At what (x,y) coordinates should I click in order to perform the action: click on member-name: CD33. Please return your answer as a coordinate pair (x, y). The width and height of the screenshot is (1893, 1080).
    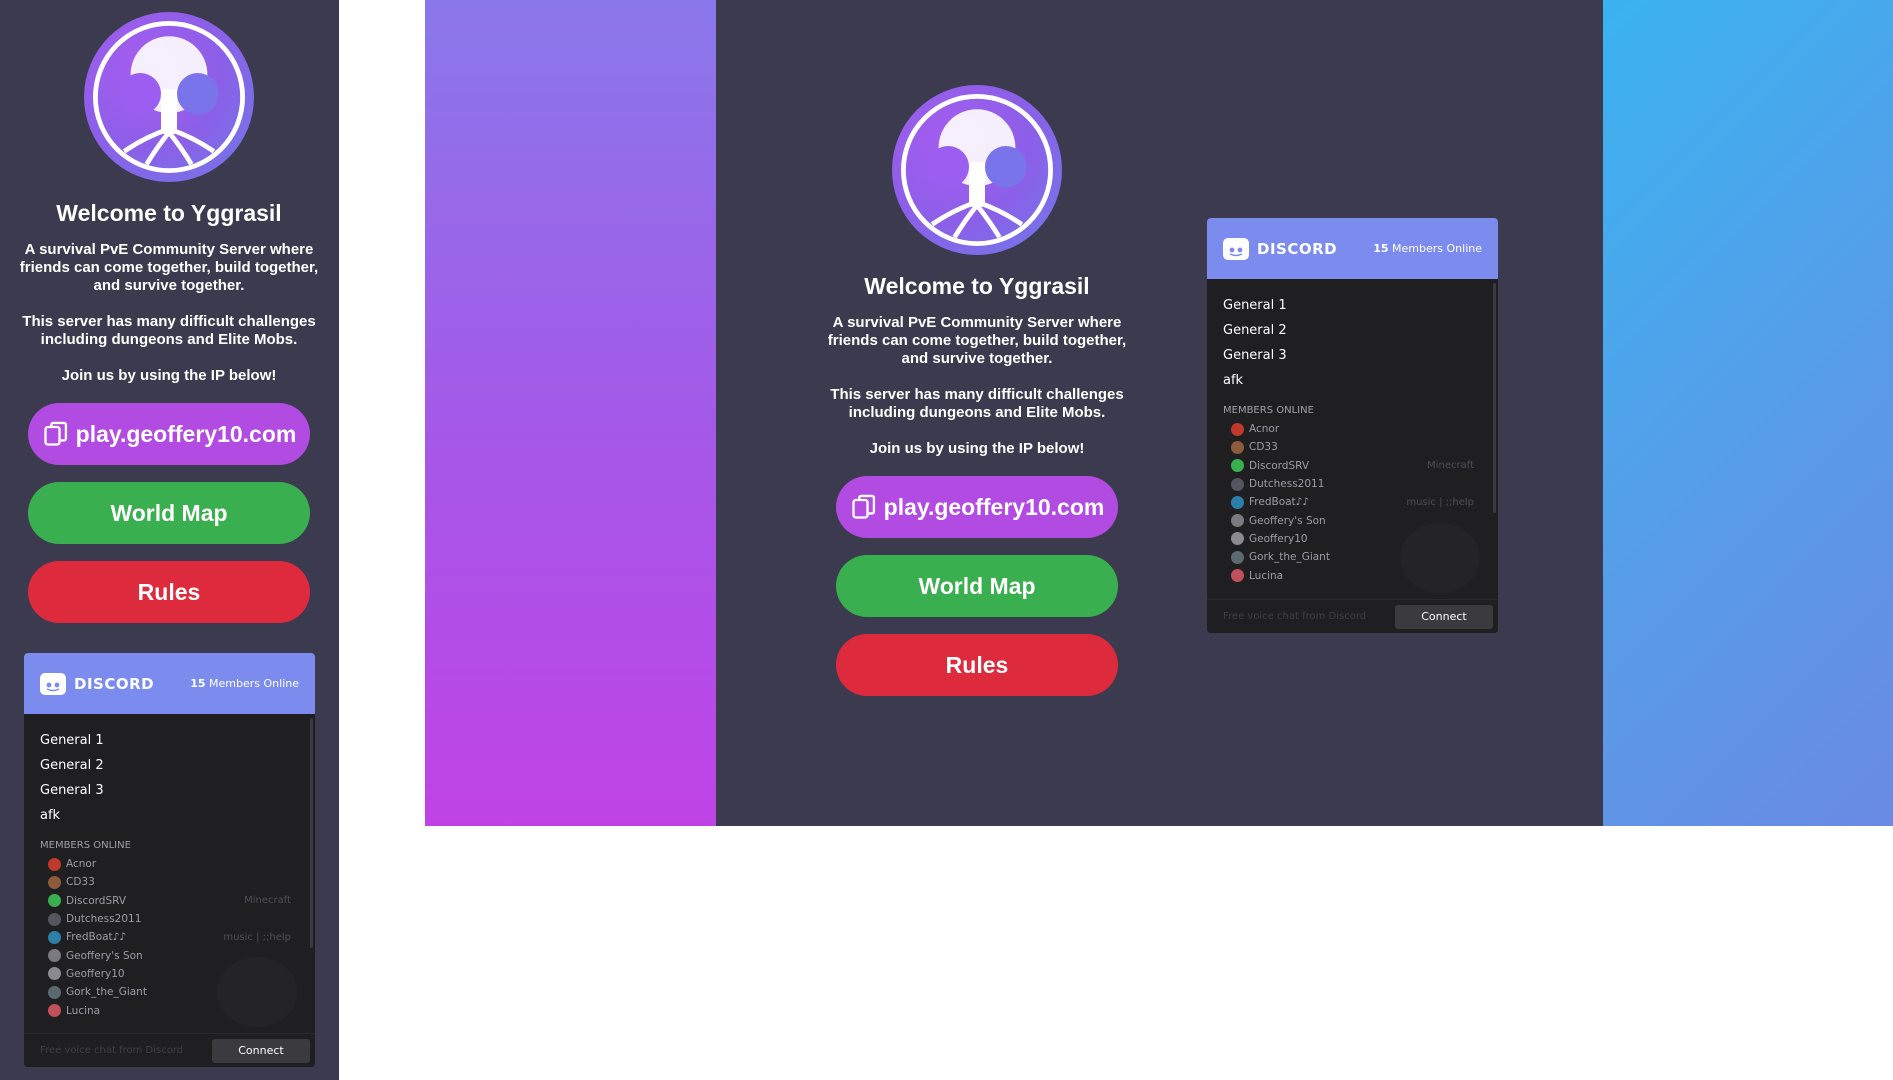
    Looking at the image, I should click on (80, 882).